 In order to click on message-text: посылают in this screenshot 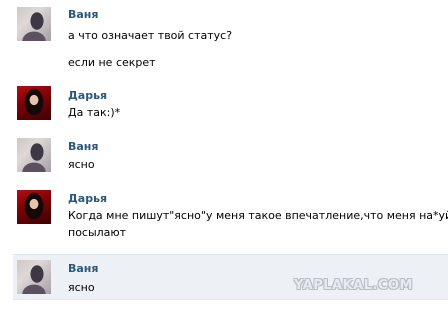, I will do `click(97, 232)`.